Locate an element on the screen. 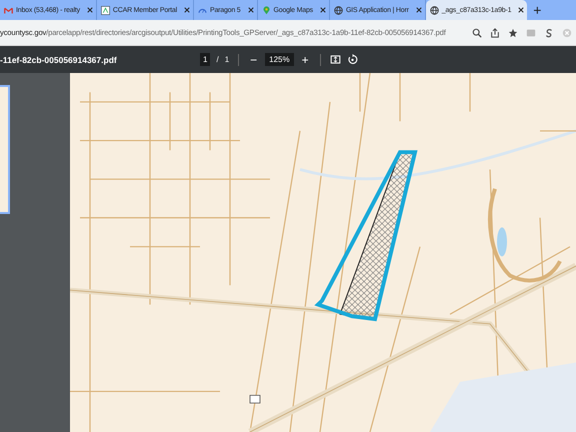 The image size is (576, 432). mail-icon is located at coordinates (8, 10).